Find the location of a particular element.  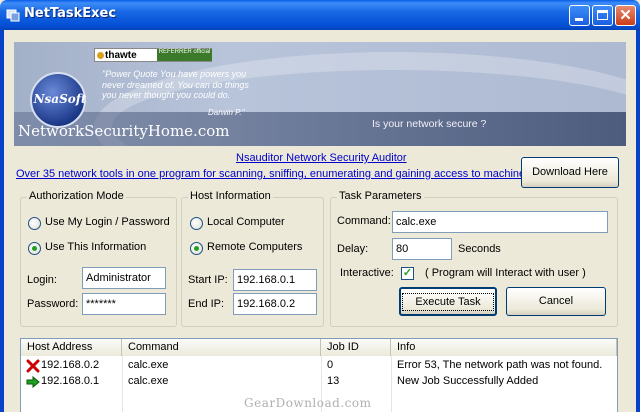

window-frame-left is located at coordinates (2, 221).